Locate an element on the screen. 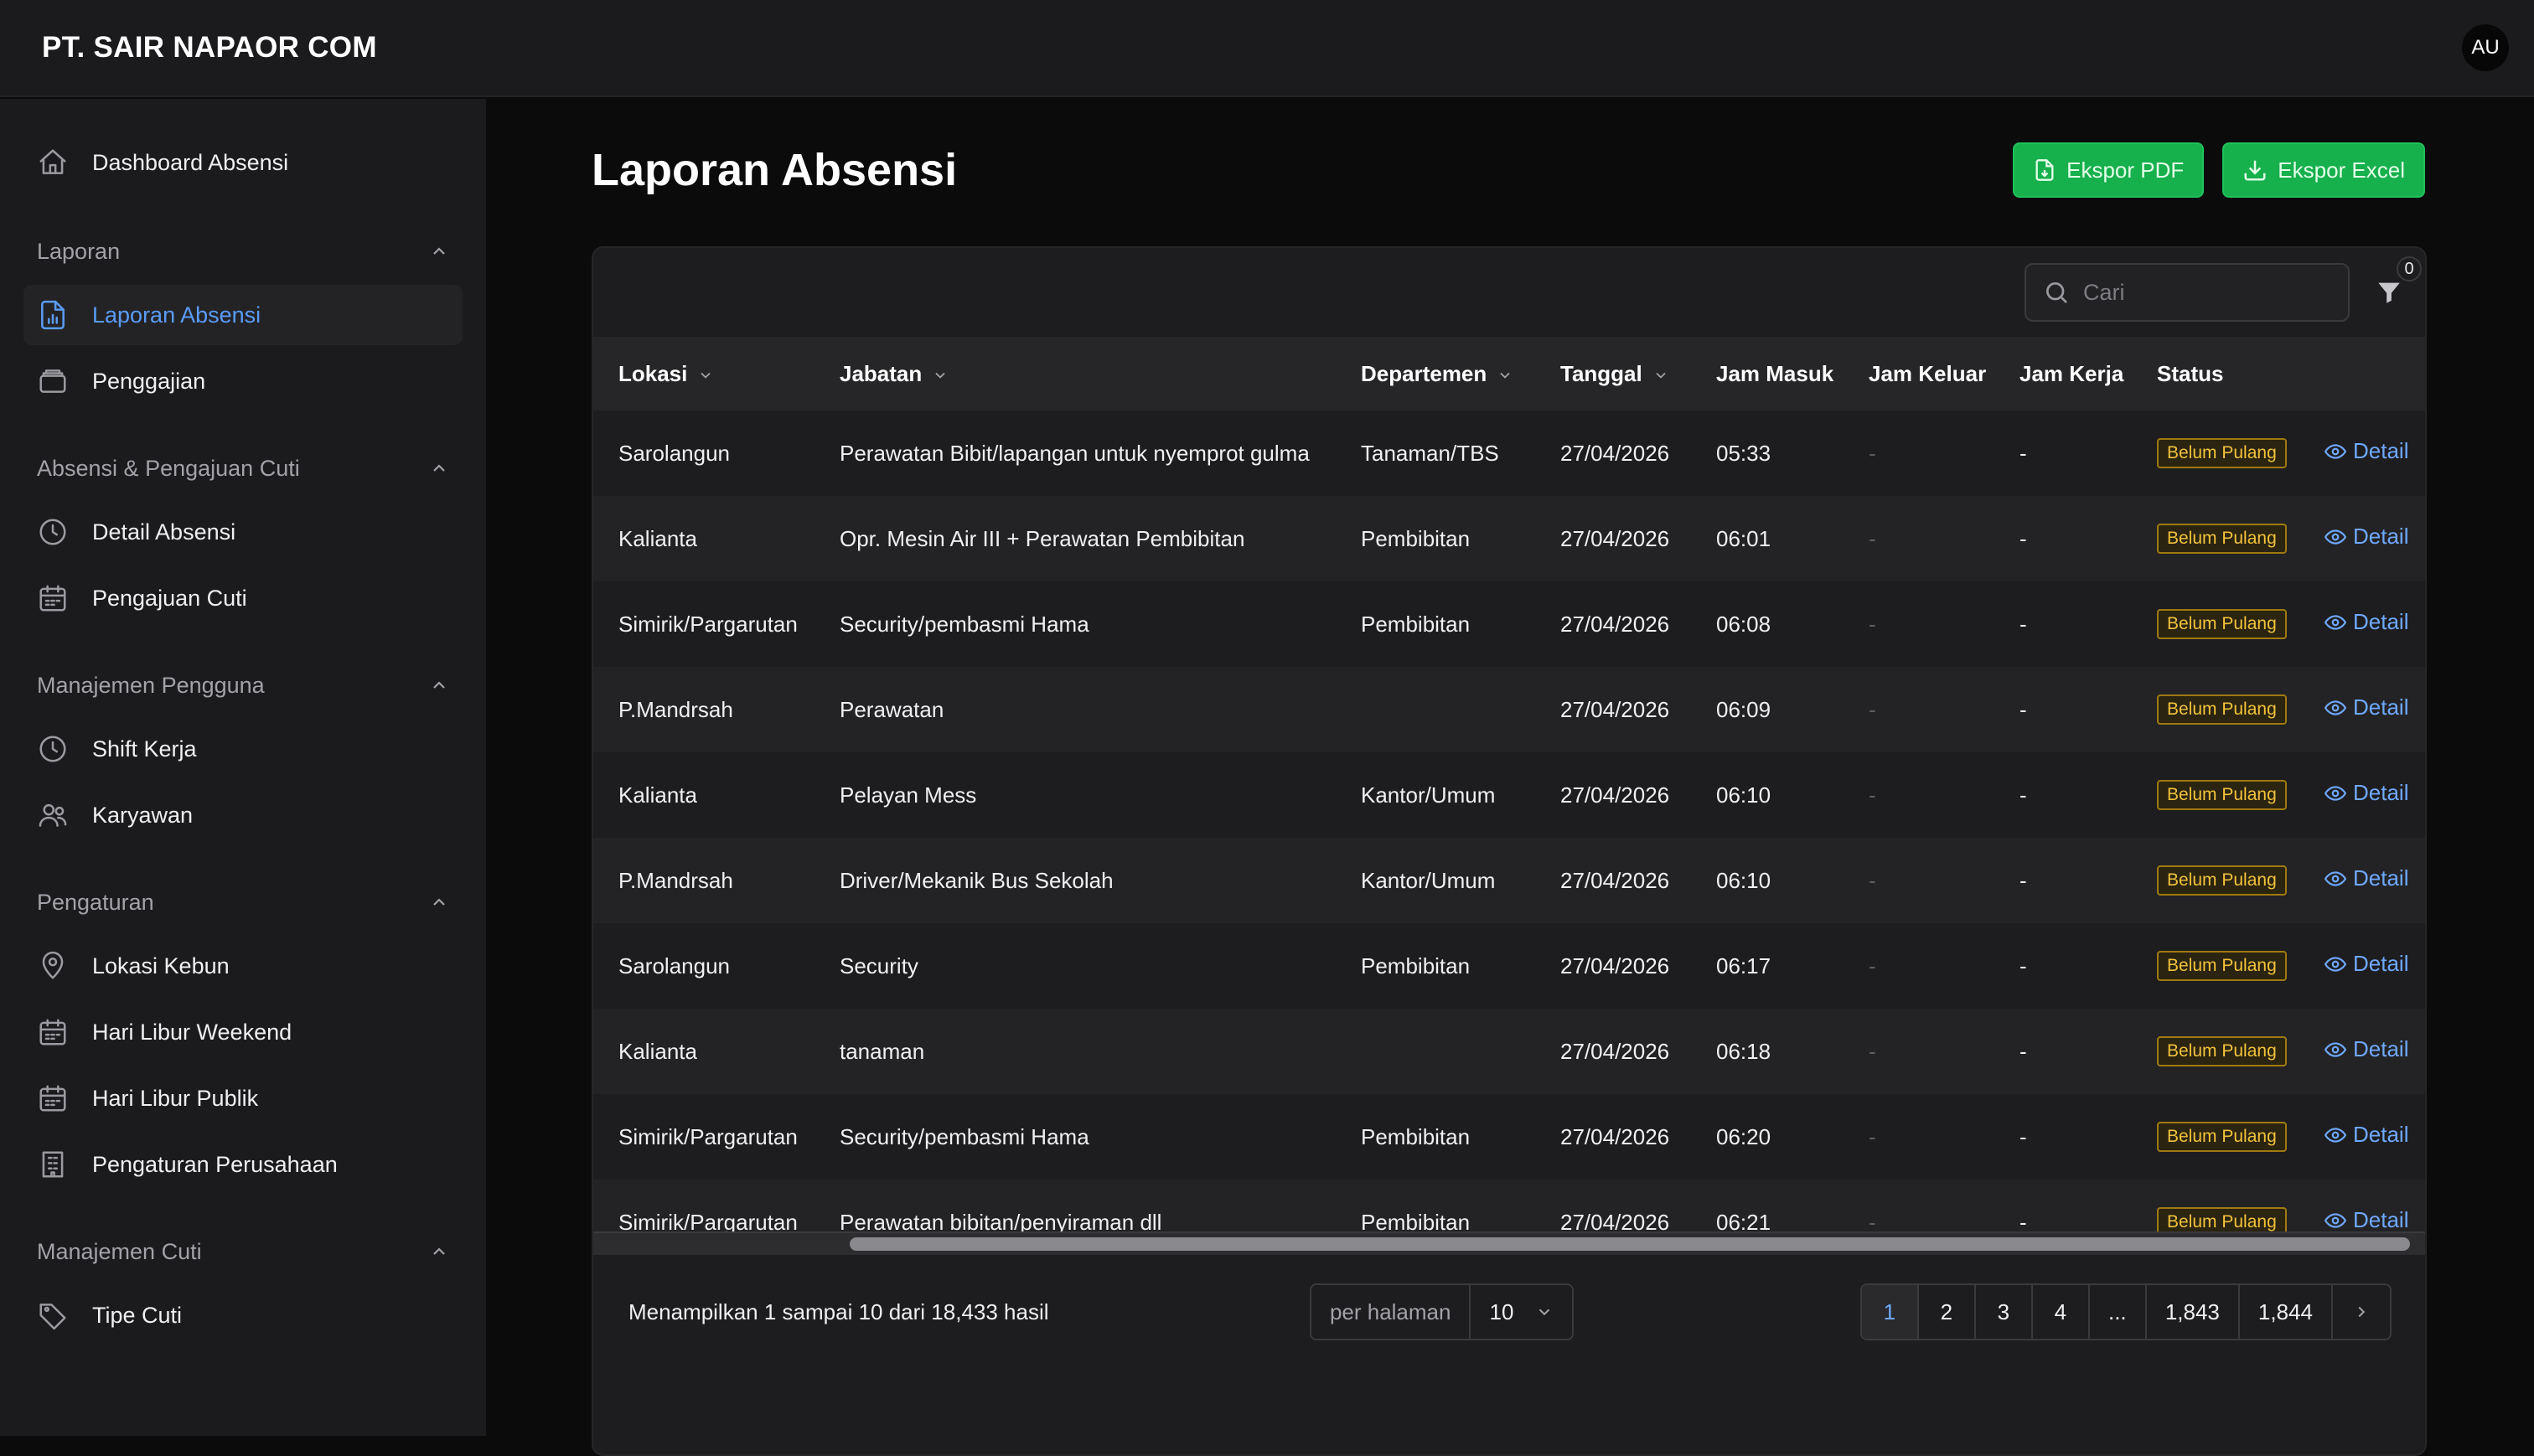 The height and width of the screenshot is (1456, 2534). horizontal-scrollbar is located at coordinates (1509, 1243).